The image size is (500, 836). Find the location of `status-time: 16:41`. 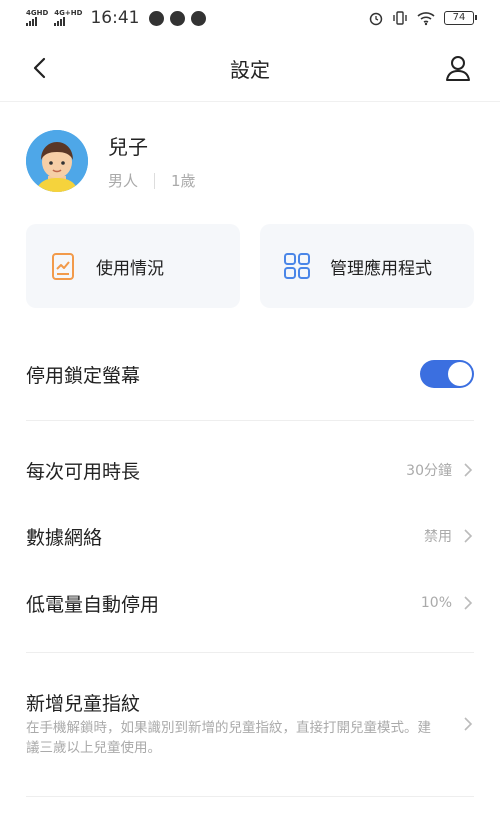

status-time: 16:41 is located at coordinates (115, 18).